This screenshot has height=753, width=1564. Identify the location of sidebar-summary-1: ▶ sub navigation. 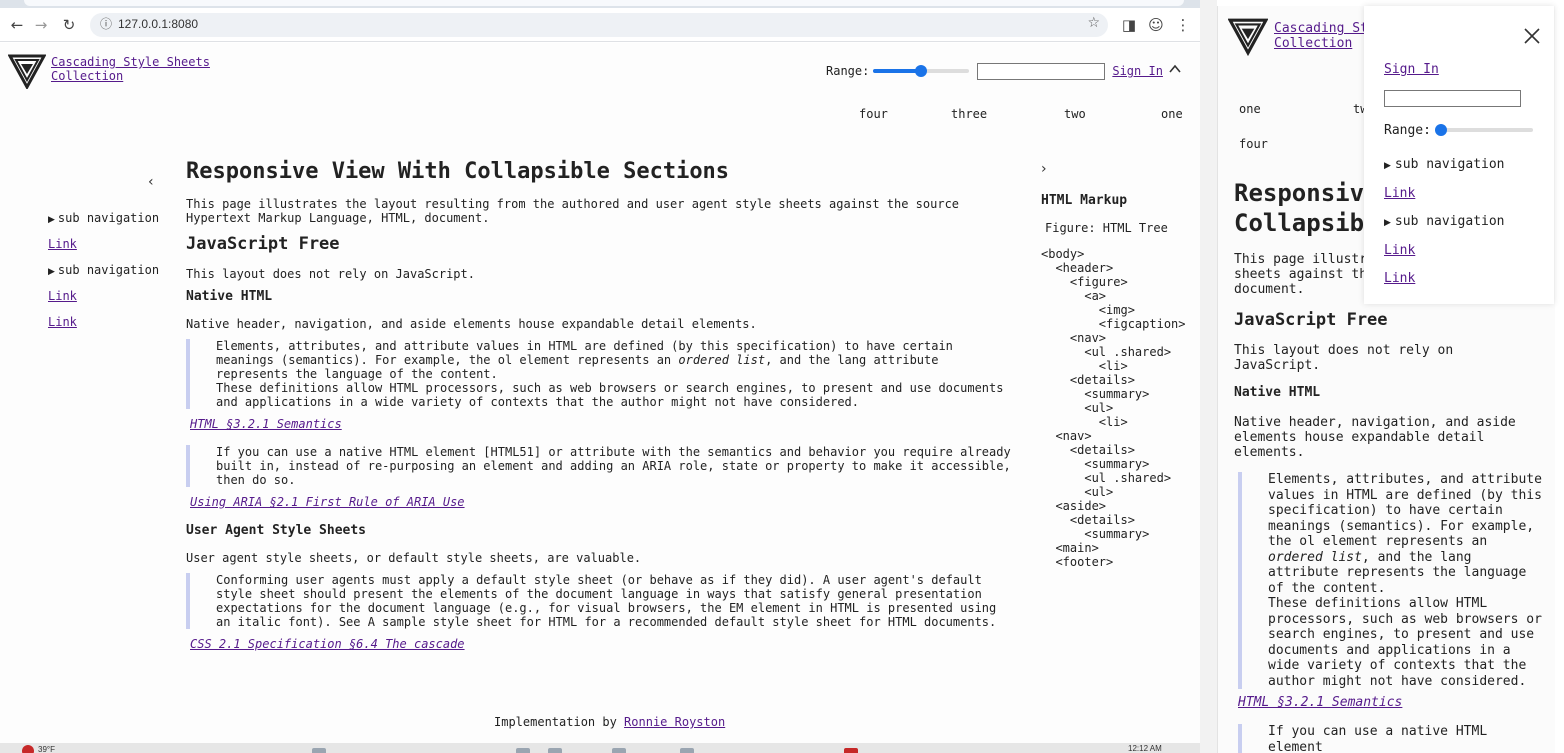
(103, 218).